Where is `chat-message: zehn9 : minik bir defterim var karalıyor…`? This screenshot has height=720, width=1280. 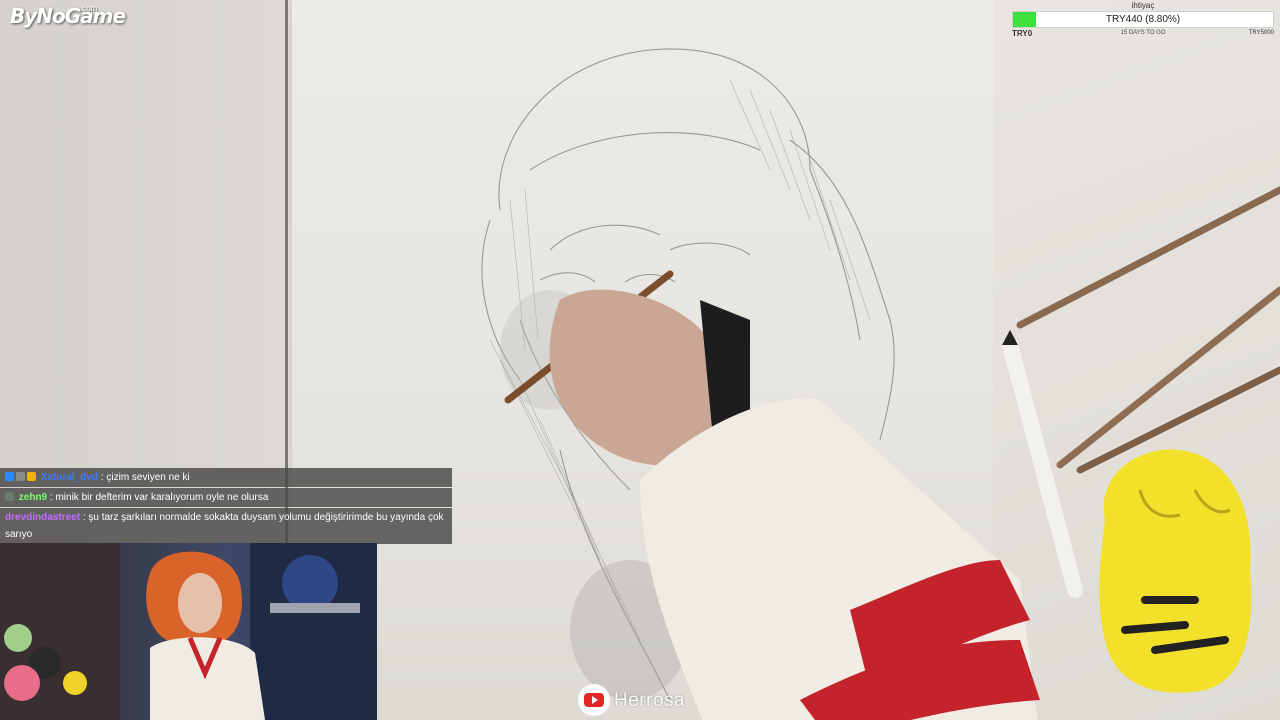
chat-message: zehn9 : minik bir defterim var karalıyor… is located at coordinates (226, 497).